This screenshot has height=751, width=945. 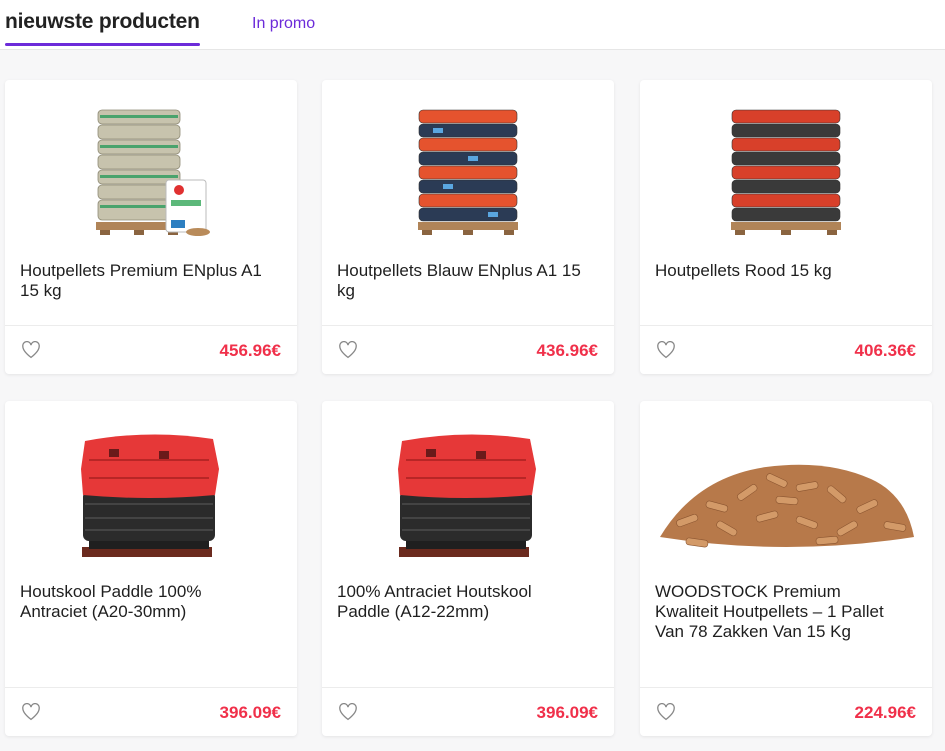 I want to click on product-card-footer: 456.96€, so click(x=151, y=349).